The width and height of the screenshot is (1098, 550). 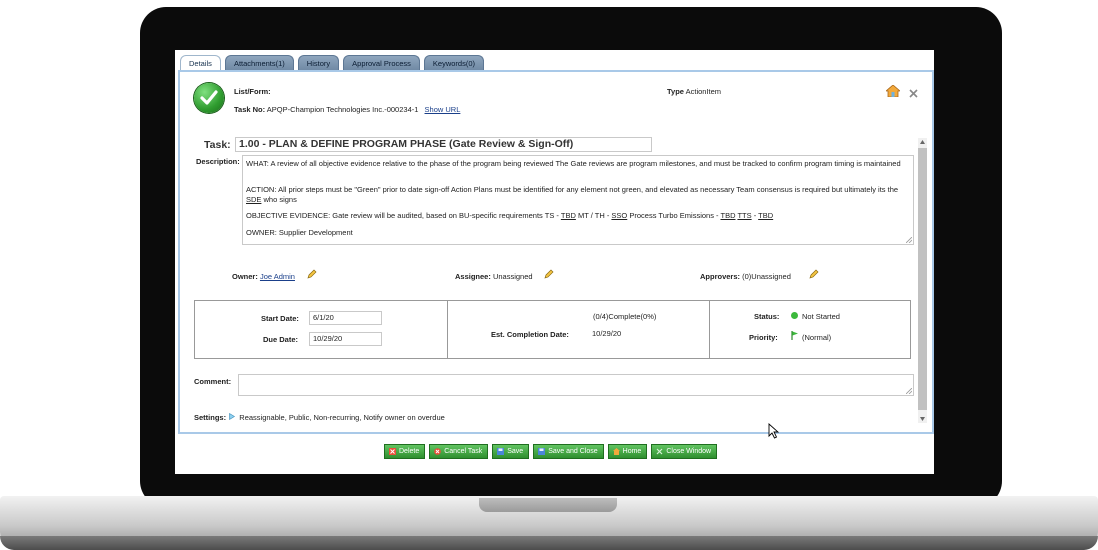 I want to click on save-and-close-button: Save and Close, so click(x=568, y=451).